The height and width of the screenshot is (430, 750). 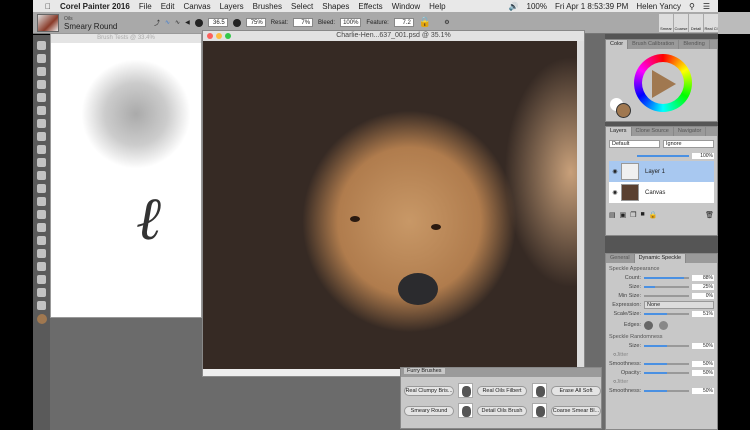 What do you see at coordinates (709, 215) in the screenshot?
I see `delete-layer-icon: 🗑` at bounding box center [709, 215].